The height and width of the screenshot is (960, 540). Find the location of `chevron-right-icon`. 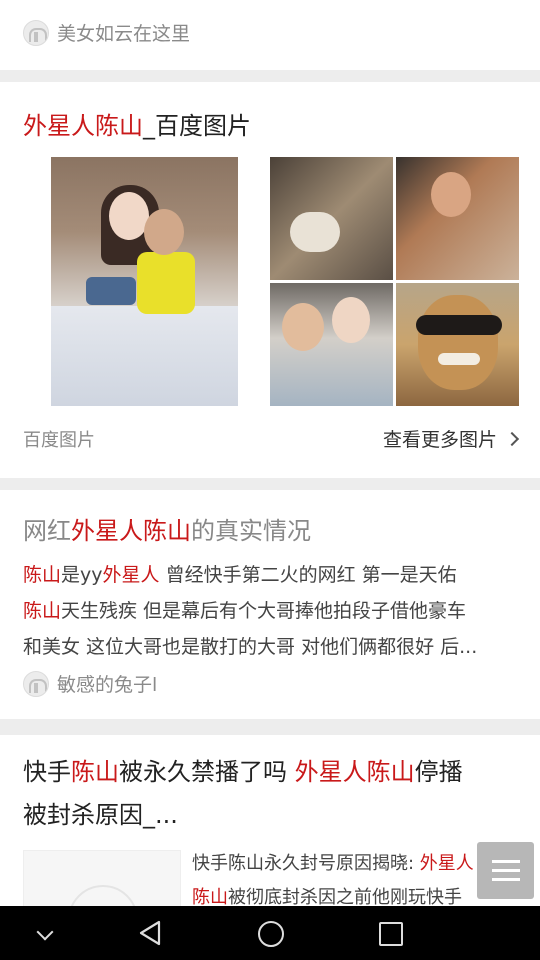

chevron-right-icon is located at coordinates (512, 438).